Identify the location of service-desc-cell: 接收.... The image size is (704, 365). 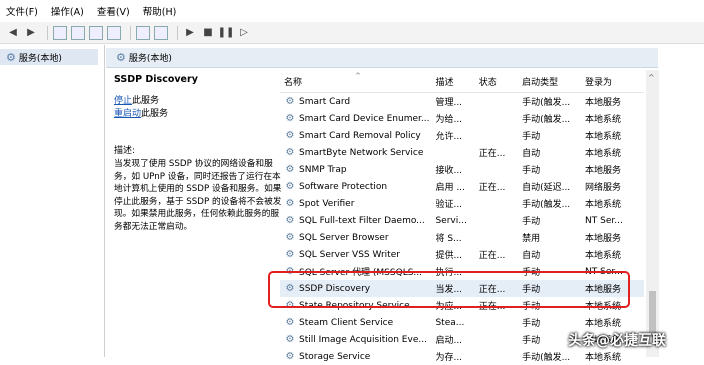
(449, 171).